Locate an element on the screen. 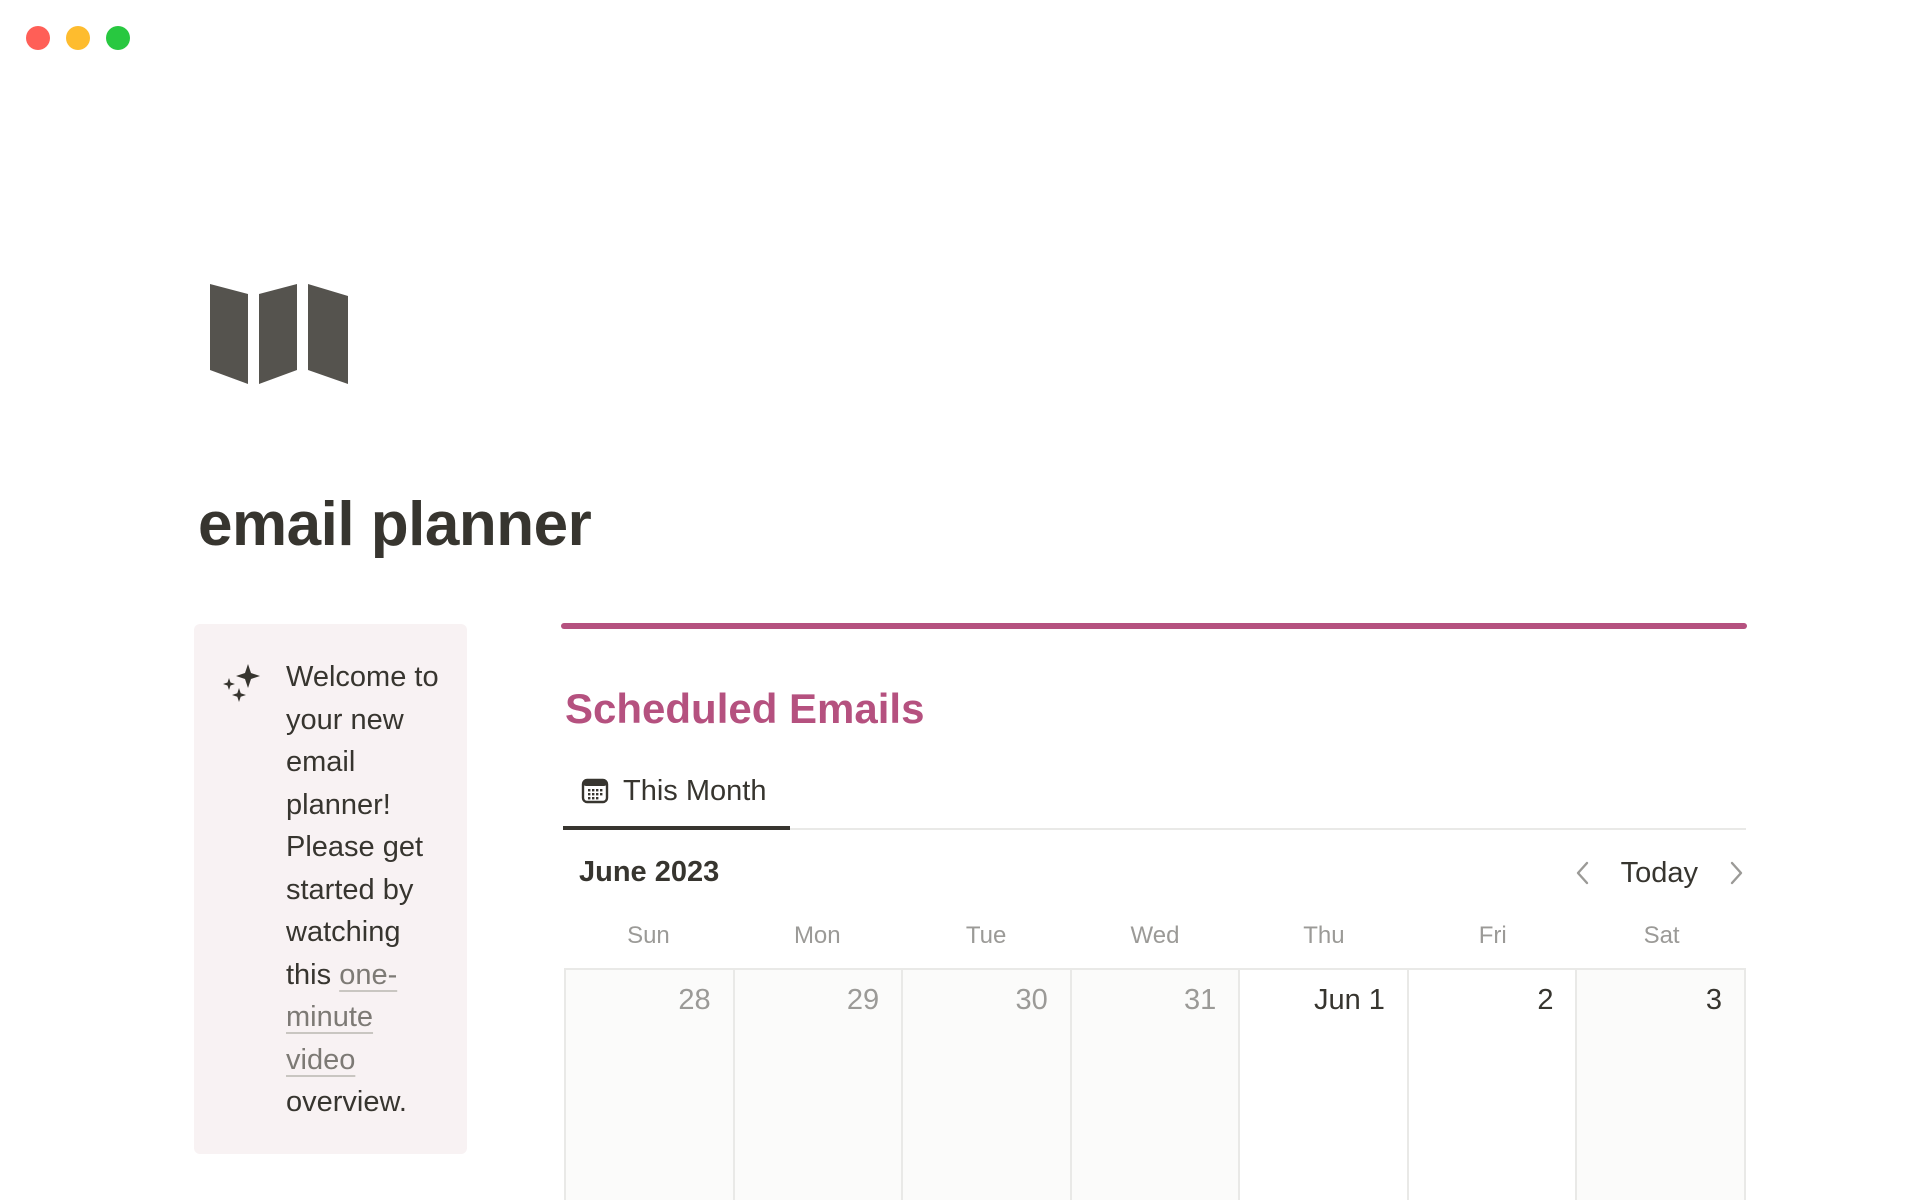  chevron-left-icon is located at coordinates (1582, 873).